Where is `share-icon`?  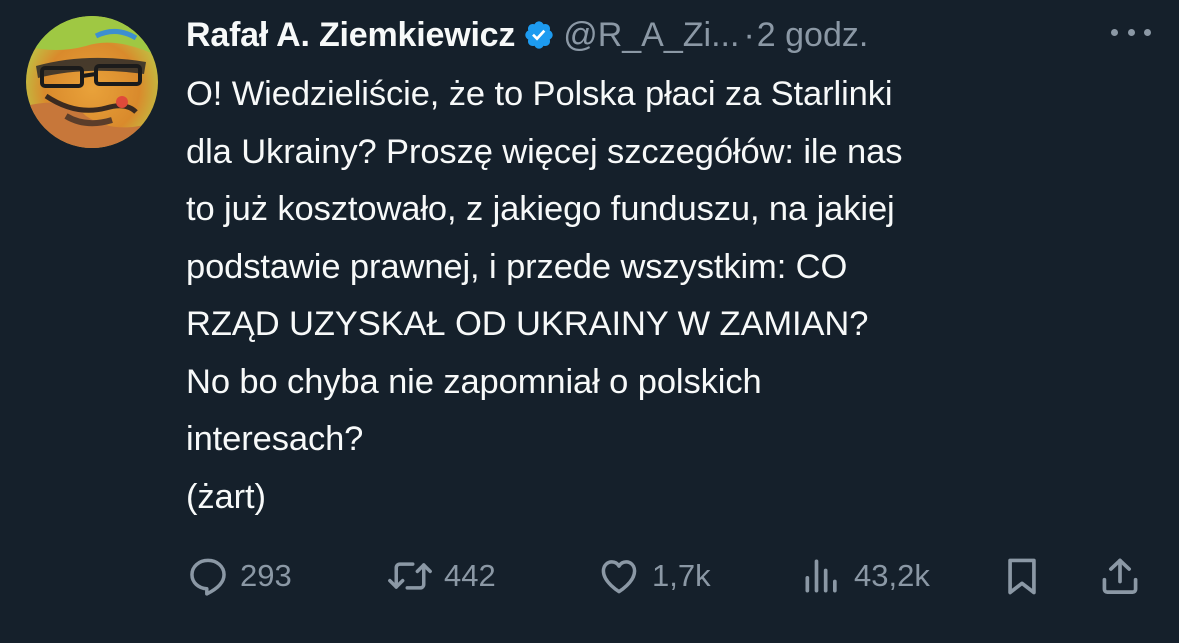 share-icon is located at coordinates (1120, 576).